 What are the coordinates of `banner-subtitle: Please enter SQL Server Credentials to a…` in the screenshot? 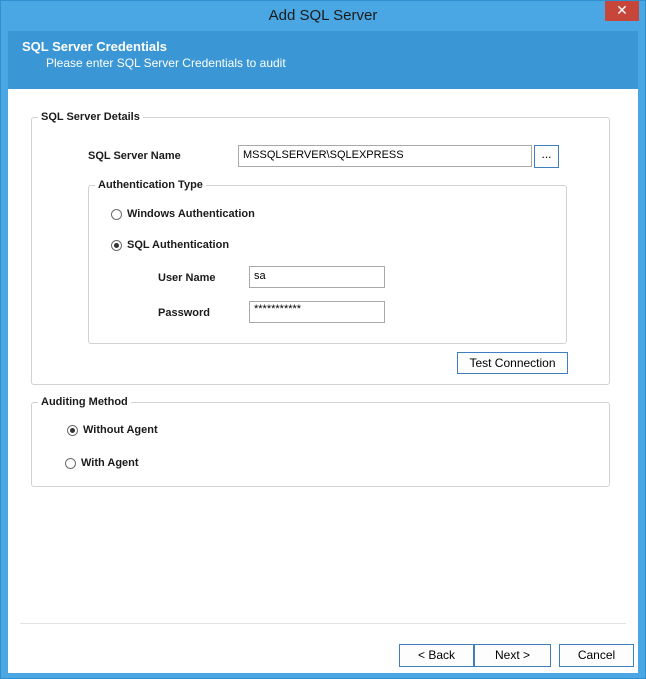 It's located at (166, 63).